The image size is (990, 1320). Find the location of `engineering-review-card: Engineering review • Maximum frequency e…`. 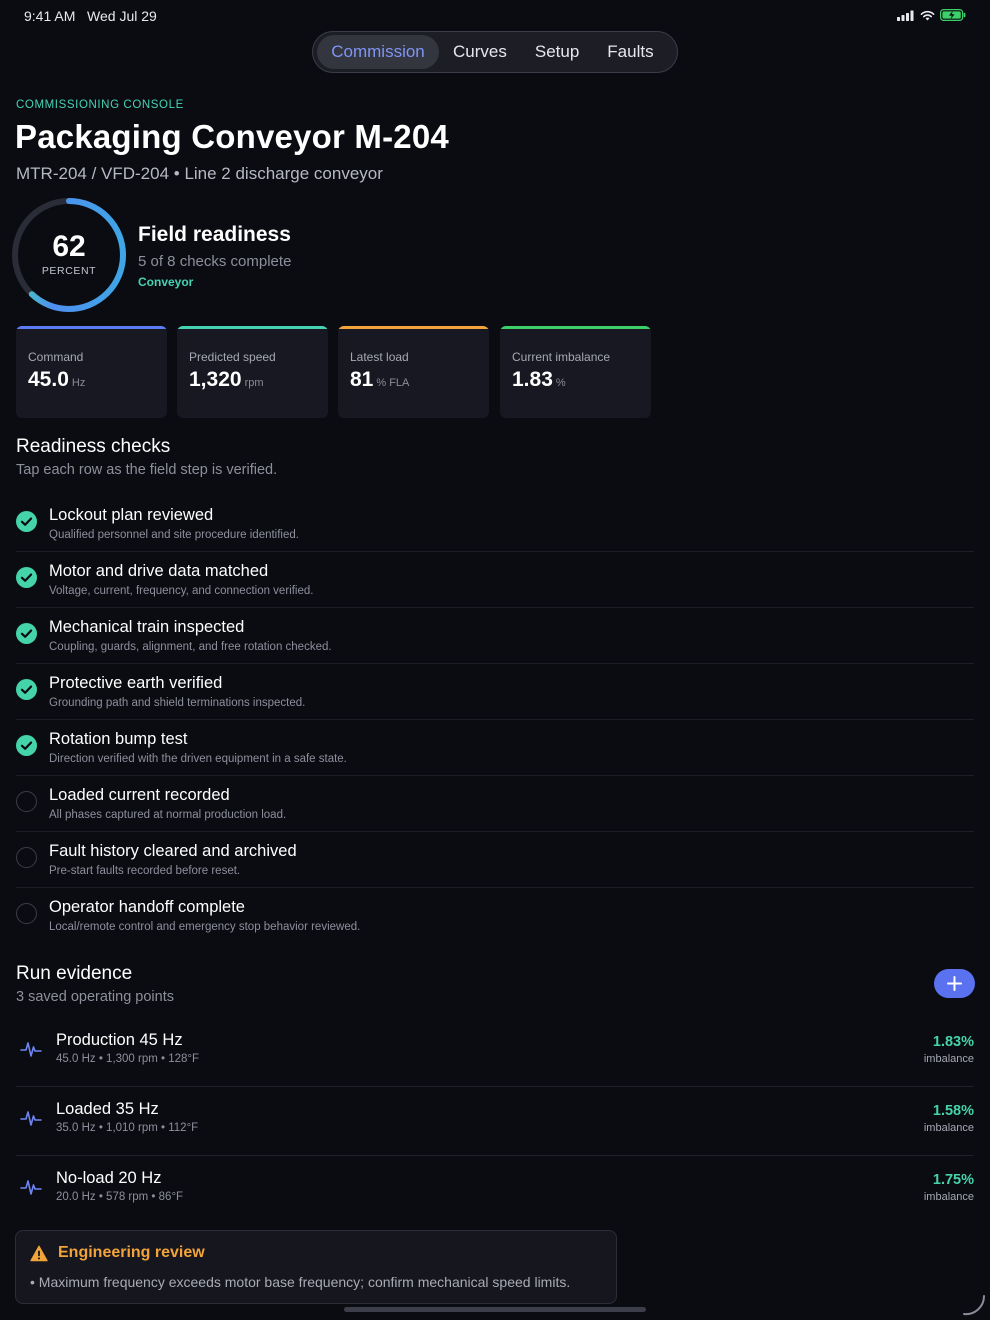

engineering-review-card: Engineering review • Maximum frequency e… is located at coordinates (316, 1267).